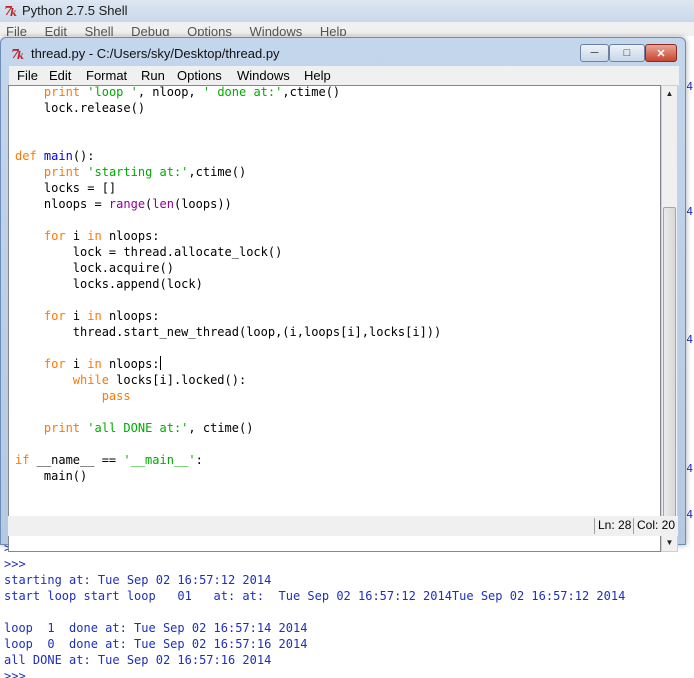 Image resolution: width=694 pixels, height=678 pixels. Describe the element at coordinates (15, 564) in the screenshot. I see `shell-output-line: >>>` at that location.